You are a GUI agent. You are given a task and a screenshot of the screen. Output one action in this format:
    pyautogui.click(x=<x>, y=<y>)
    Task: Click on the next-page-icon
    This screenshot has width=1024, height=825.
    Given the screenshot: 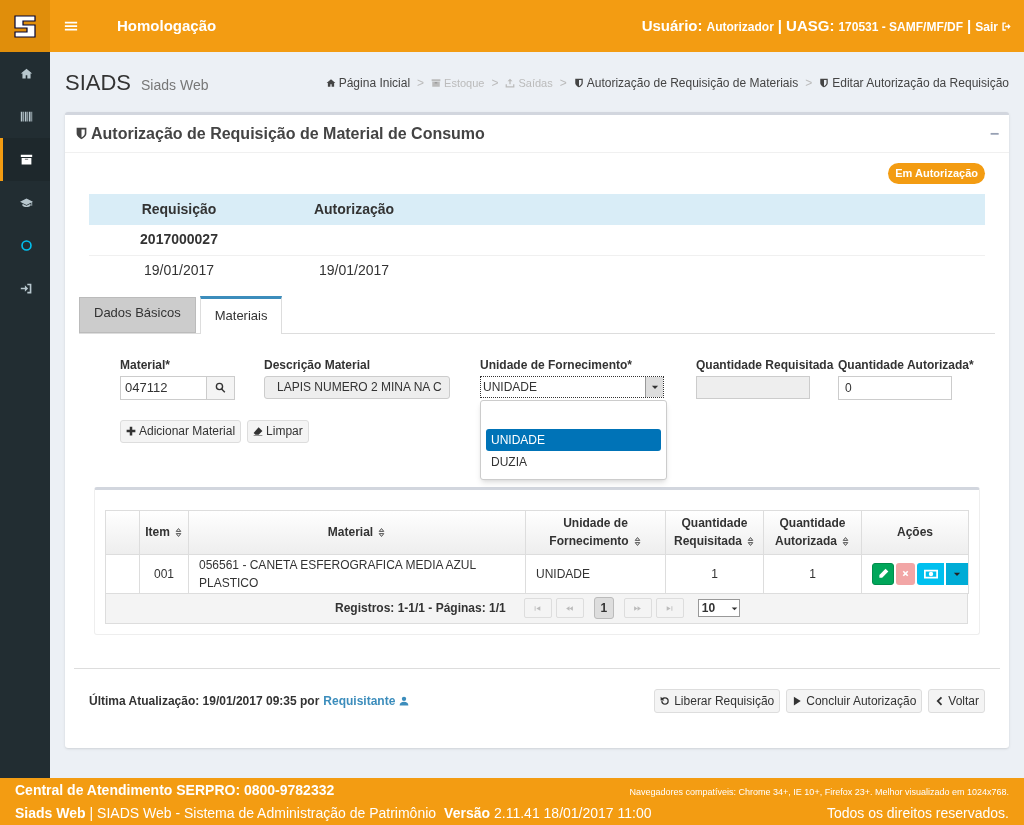 What is the action you would take?
    pyautogui.click(x=638, y=608)
    